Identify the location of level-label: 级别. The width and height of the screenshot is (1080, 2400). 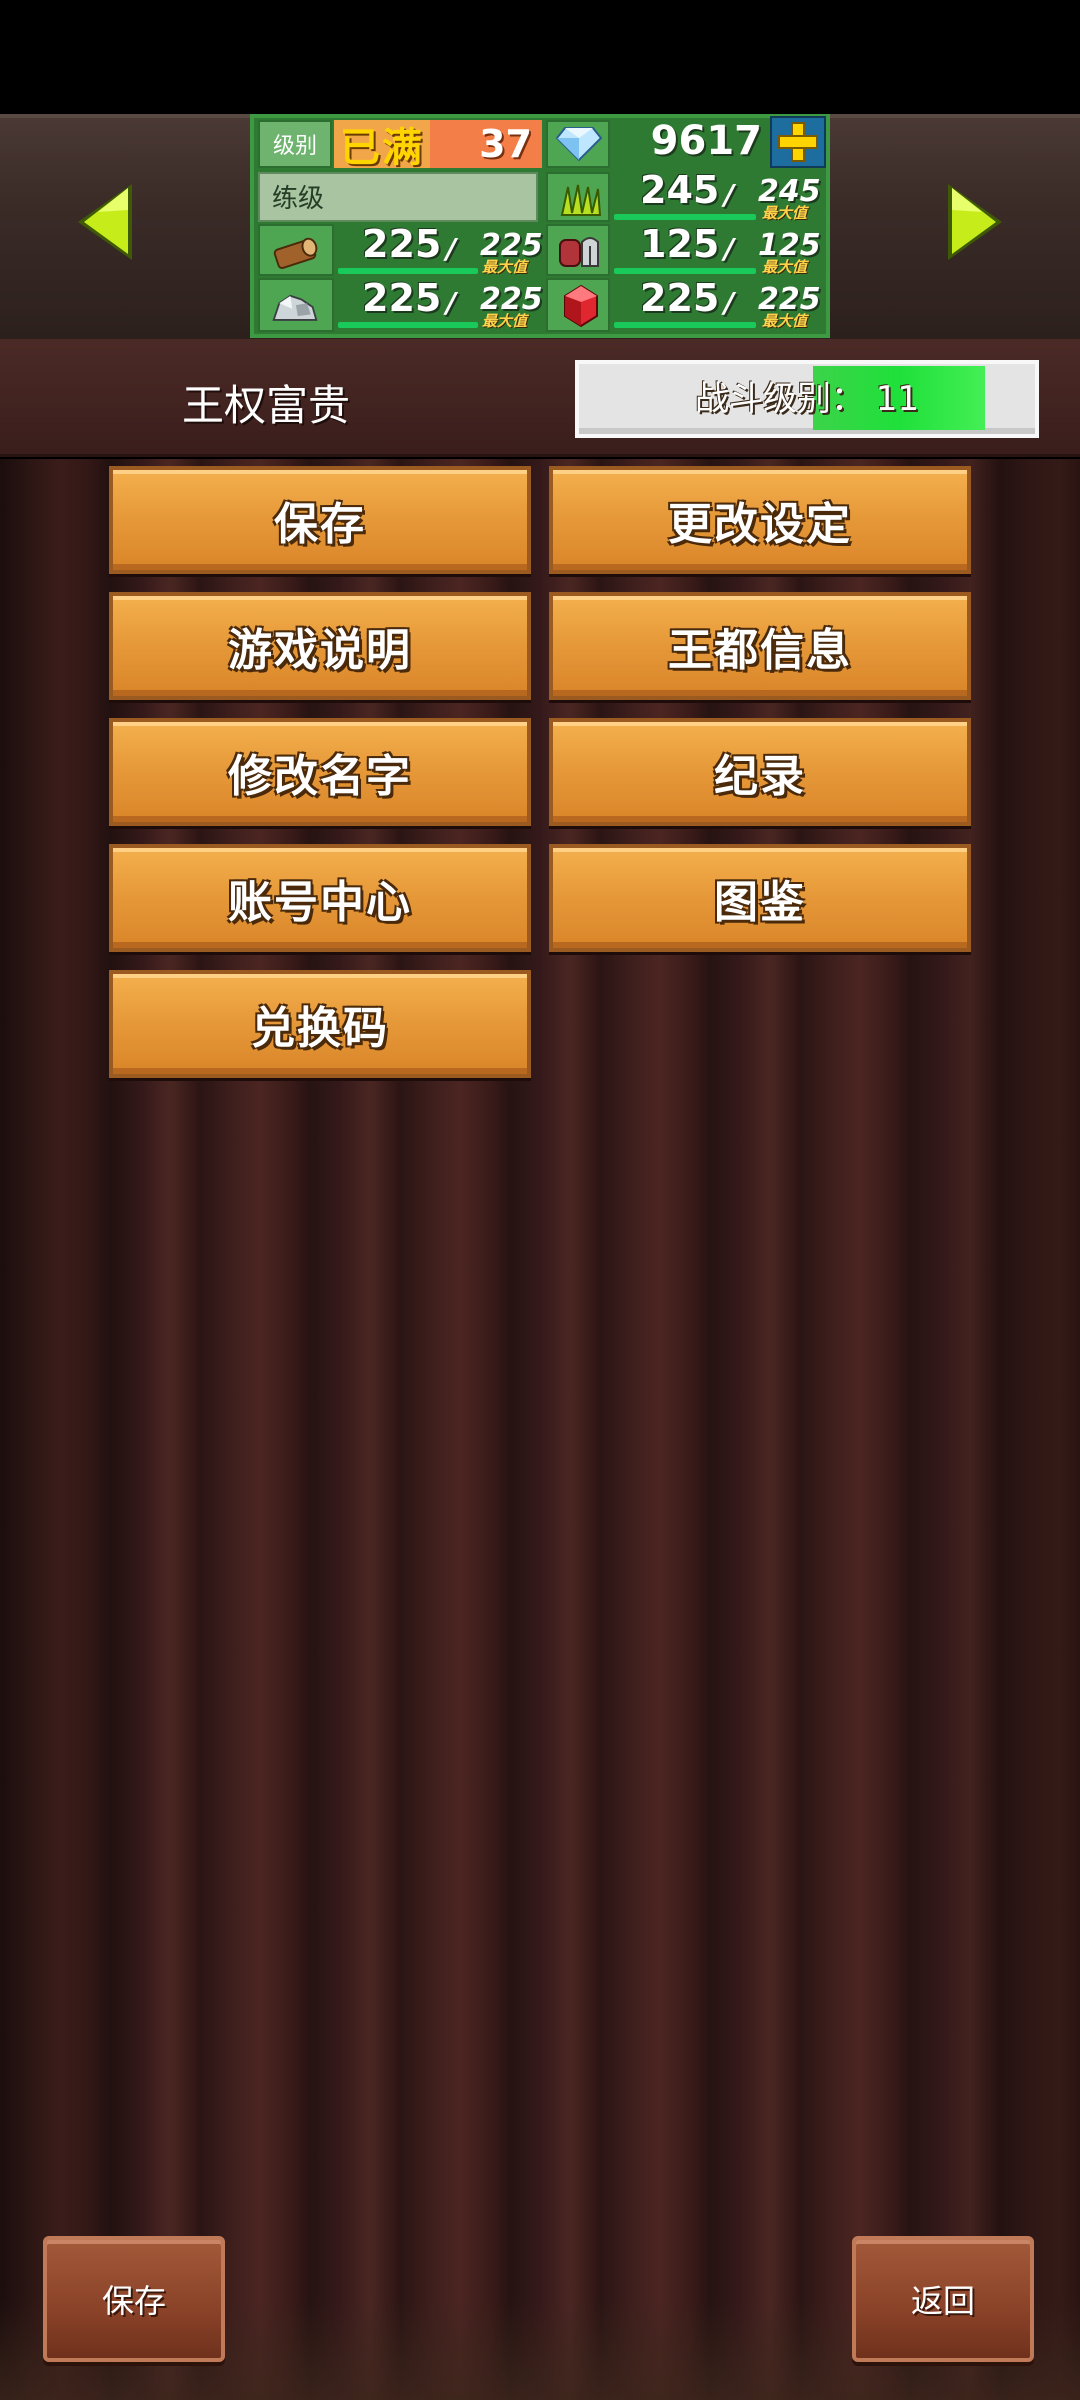
(295, 144).